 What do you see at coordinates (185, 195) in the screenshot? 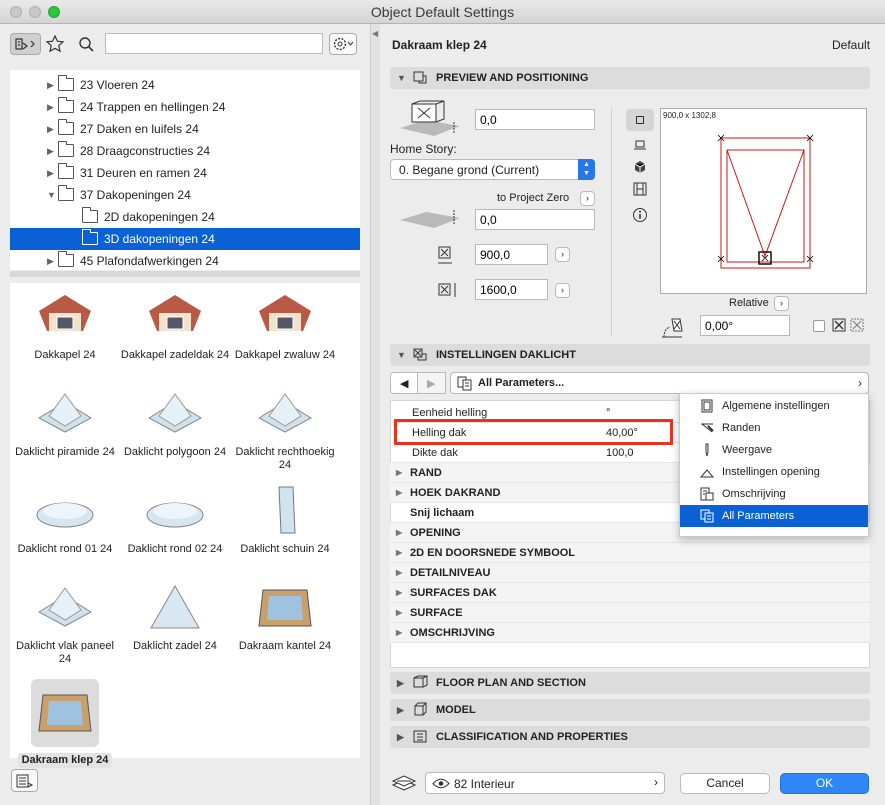
I see `tree-item: ▼ 37 Dakopeningen 24` at bounding box center [185, 195].